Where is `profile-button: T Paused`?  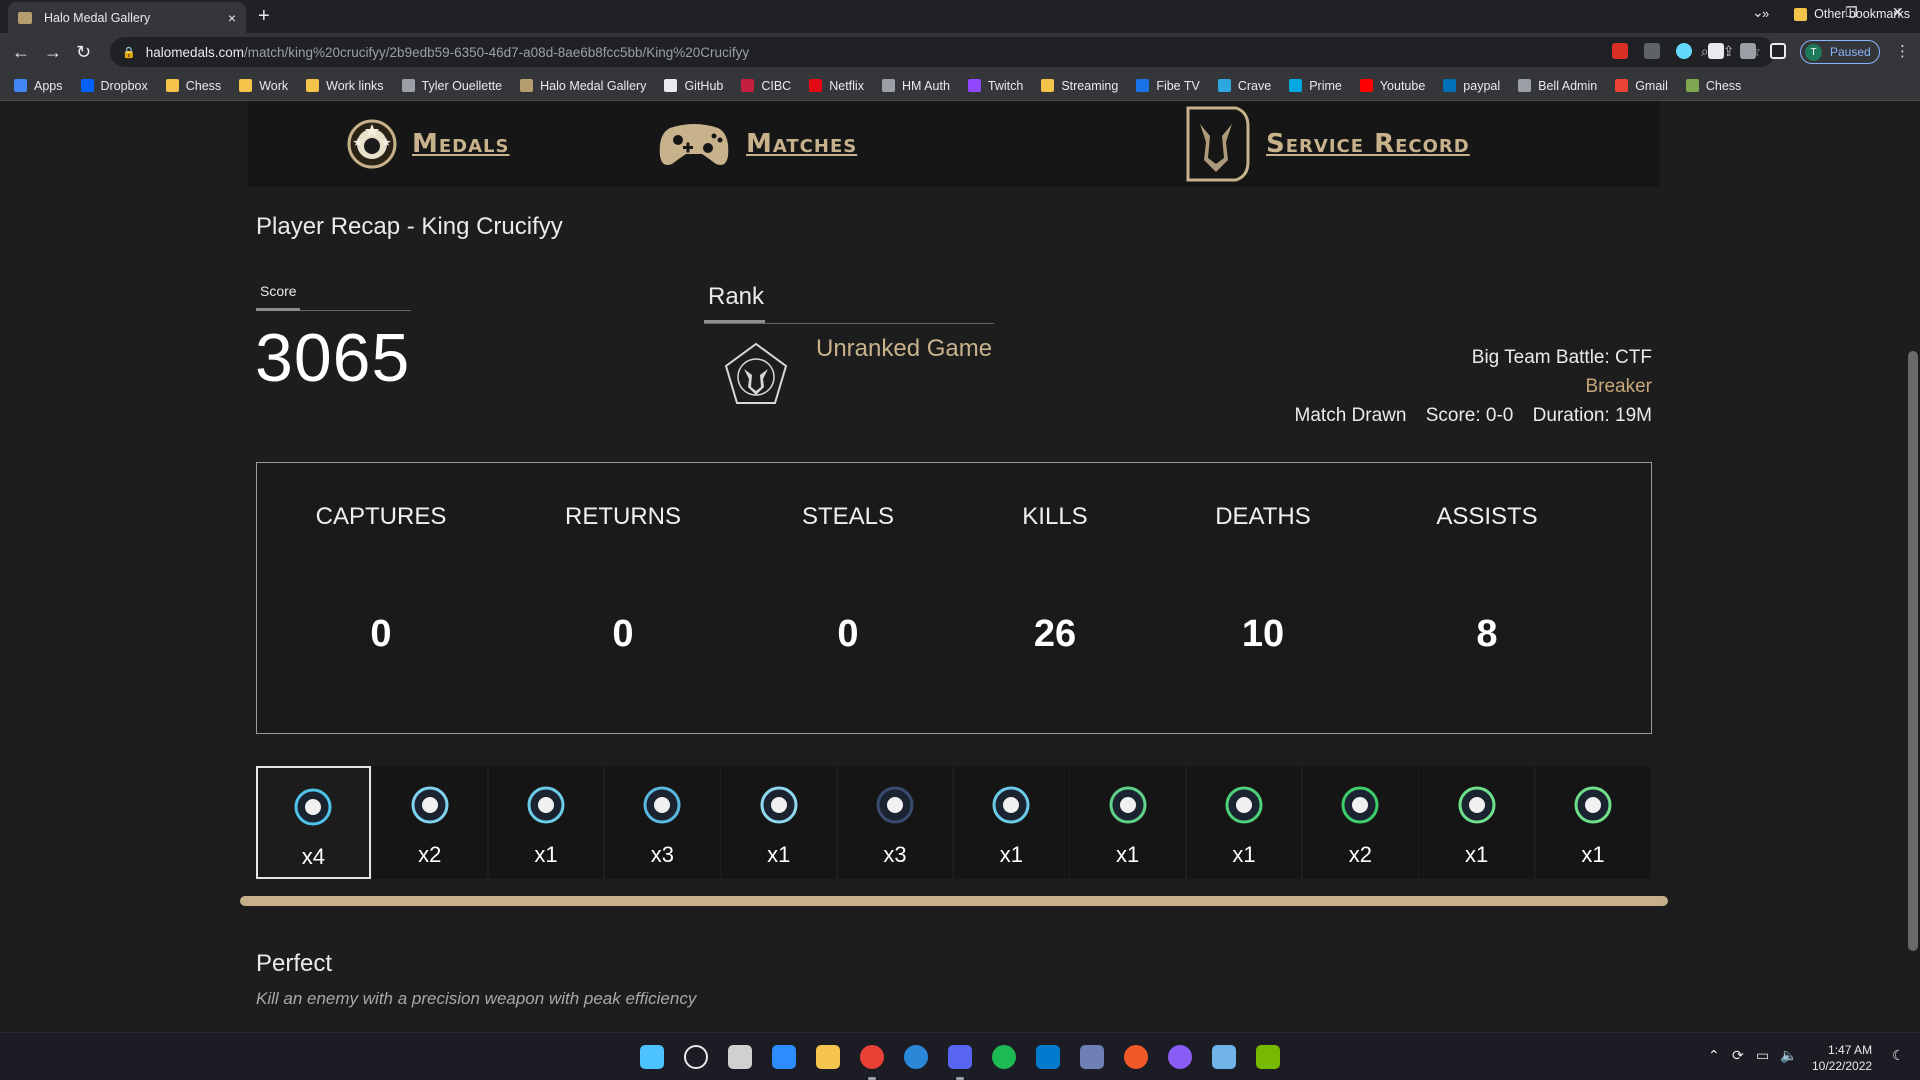
profile-button: T Paused is located at coordinates (1840, 52).